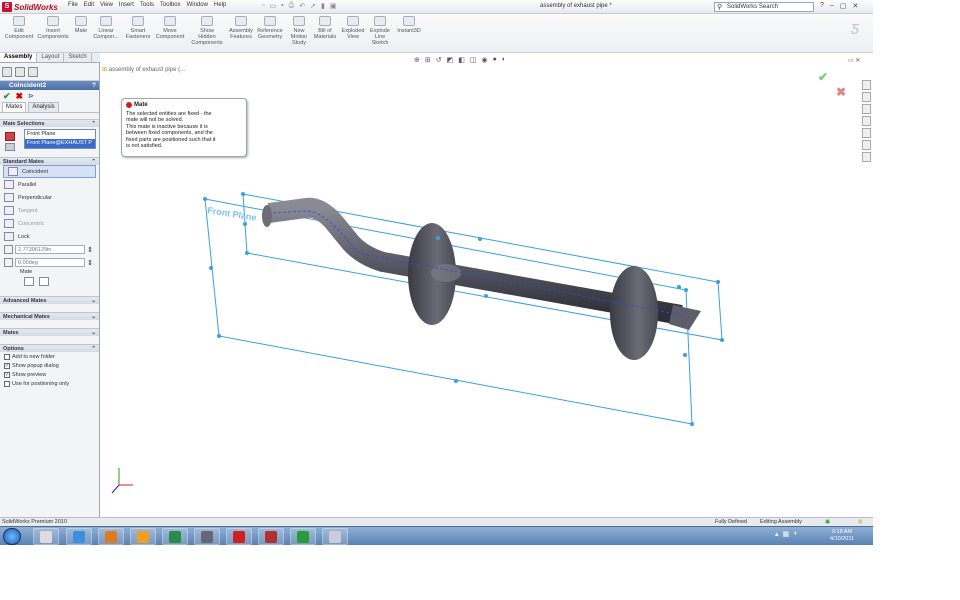 Image resolution: width=960 pixels, height=600 pixels. Describe the element at coordinates (409, 25) in the screenshot. I see `instant3d-button: Instant3D` at that location.